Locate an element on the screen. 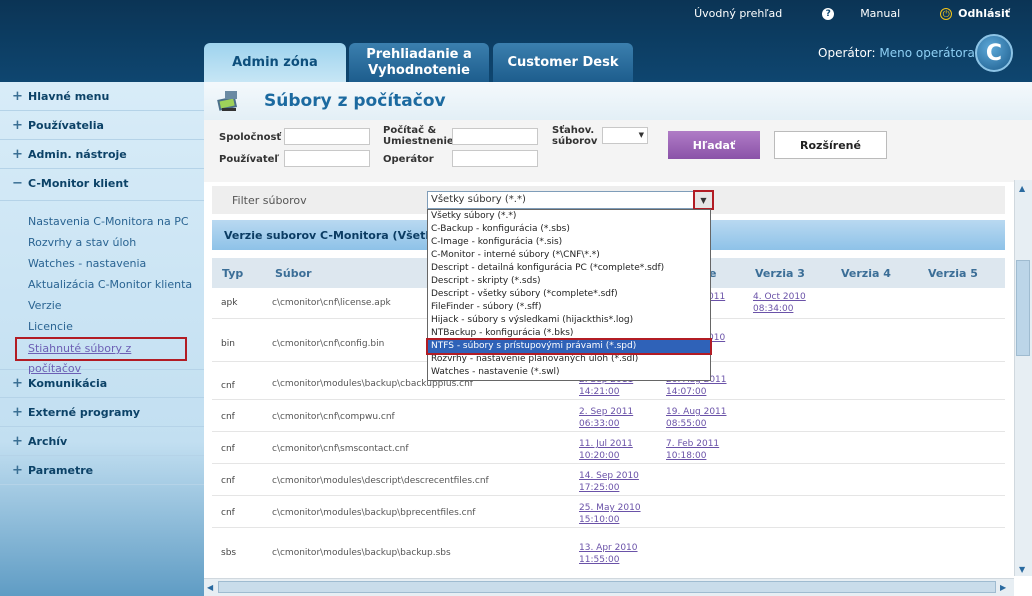  col-type: Typ is located at coordinates (232, 273).